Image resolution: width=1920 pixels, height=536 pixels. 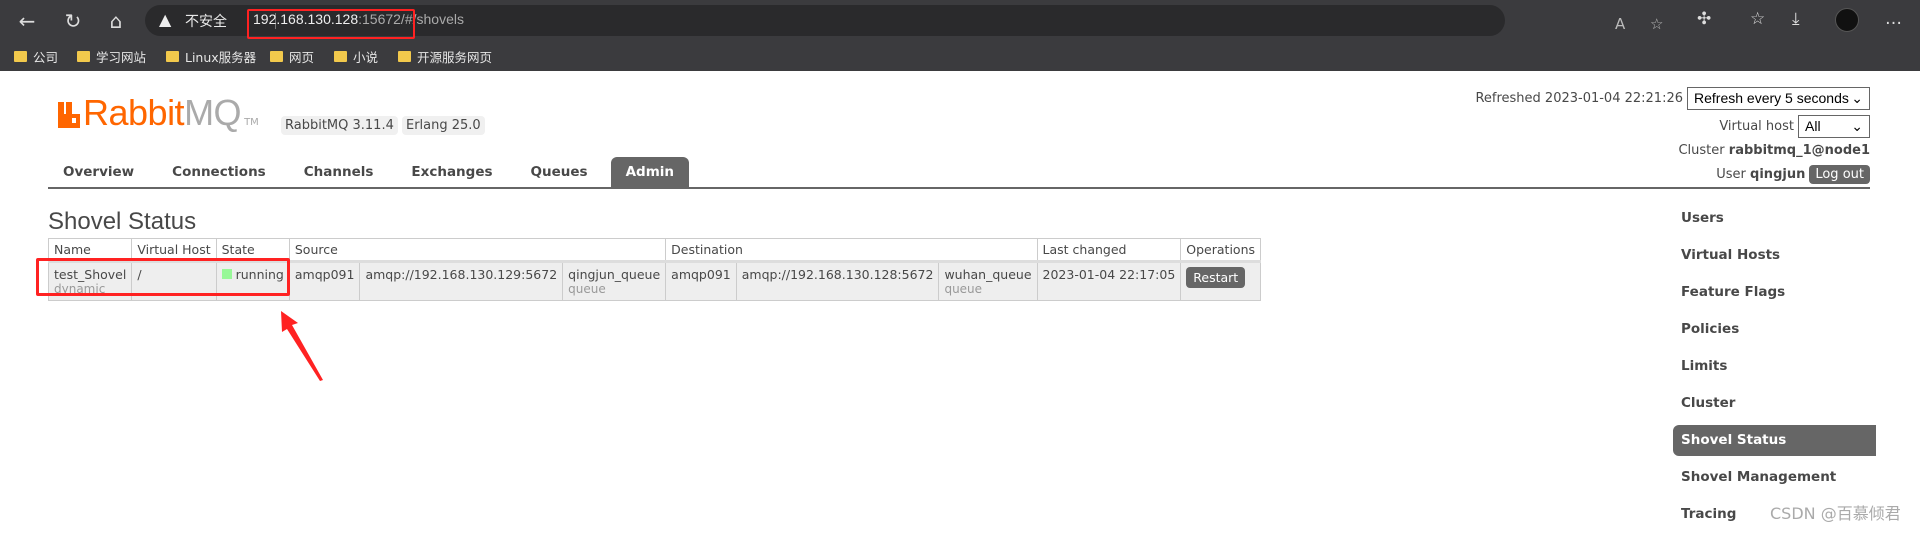 I want to click on user-name: qingjun, so click(x=1778, y=174).